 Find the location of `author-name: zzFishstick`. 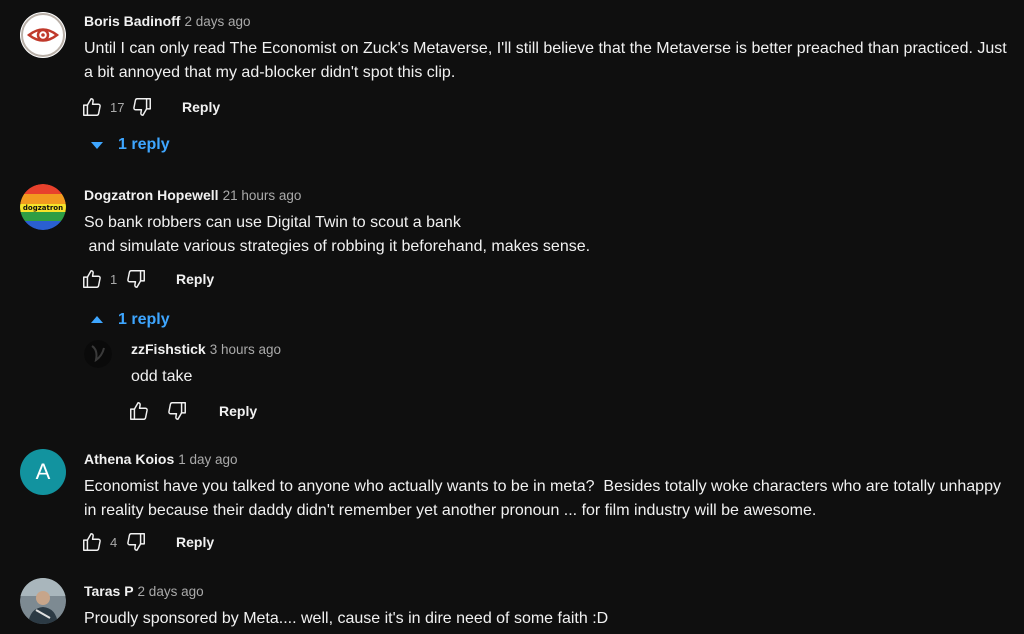

author-name: zzFishstick is located at coordinates (168, 349).